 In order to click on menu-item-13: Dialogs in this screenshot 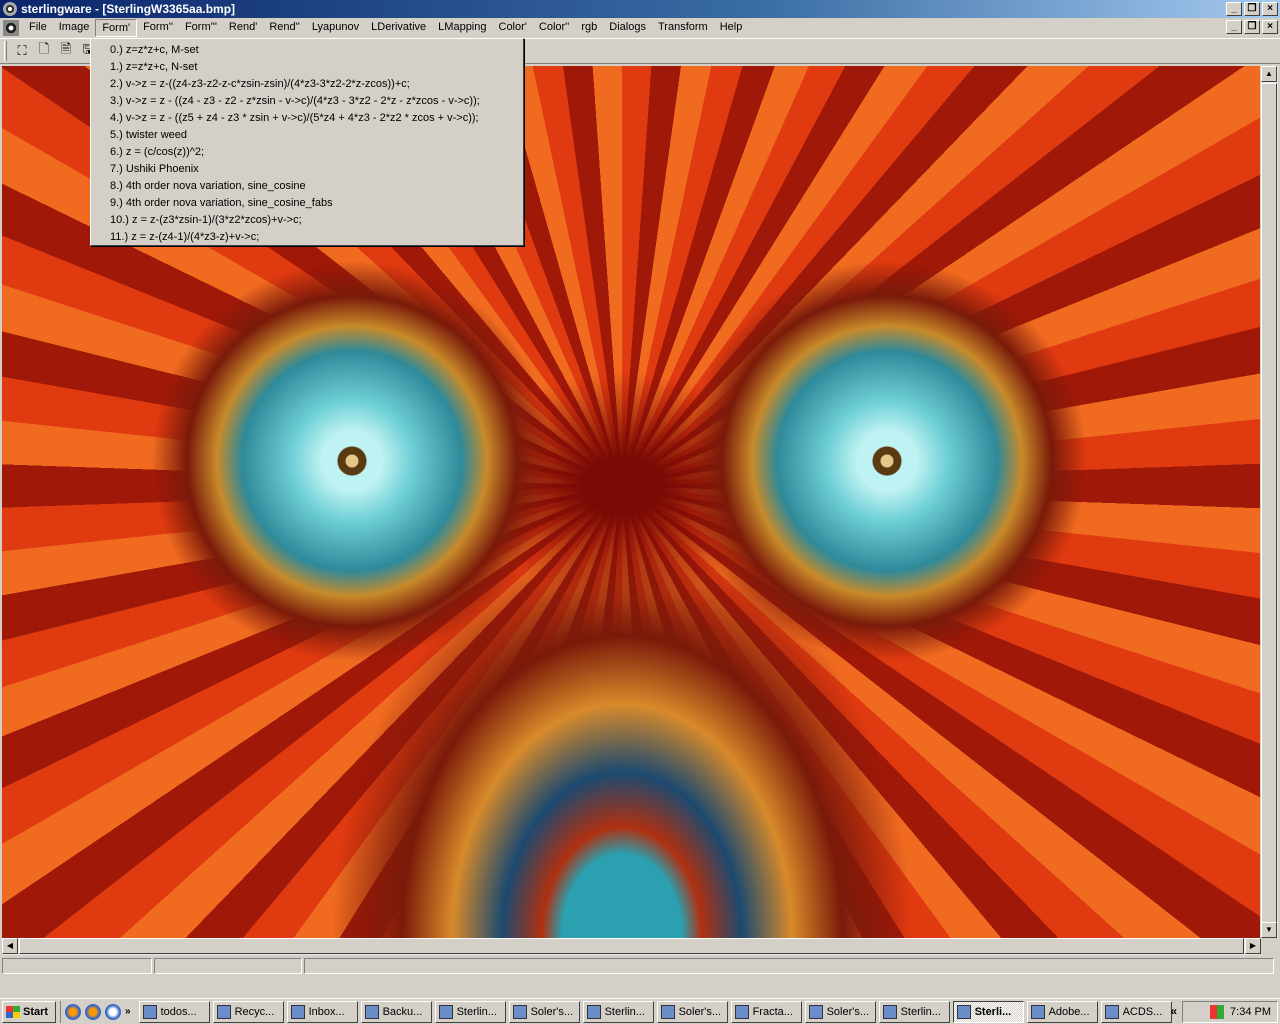, I will do `click(627, 28)`.